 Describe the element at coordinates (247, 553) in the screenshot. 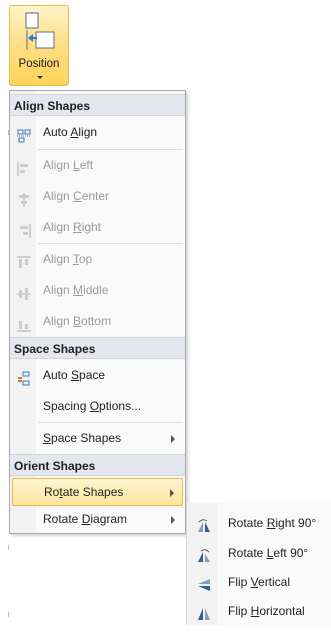

I see `rotate-left-label-pre: Rotate` at that location.